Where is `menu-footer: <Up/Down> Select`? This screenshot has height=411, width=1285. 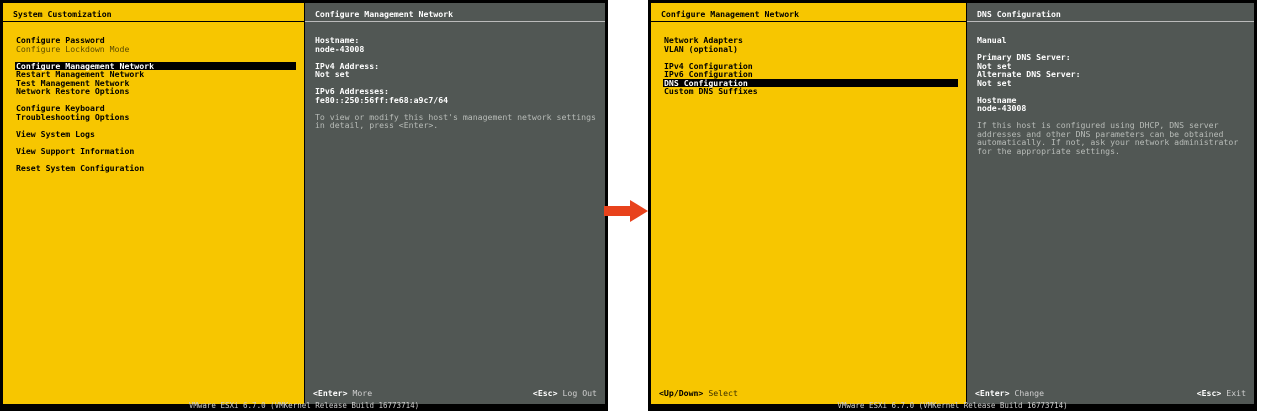 menu-footer: <Up/Down> Select is located at coordinates (808, 394).